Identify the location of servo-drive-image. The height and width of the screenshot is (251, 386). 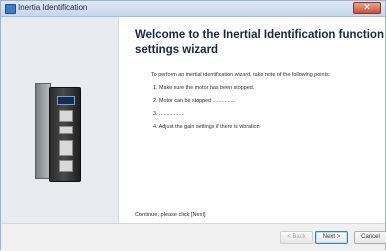
(65, 134).